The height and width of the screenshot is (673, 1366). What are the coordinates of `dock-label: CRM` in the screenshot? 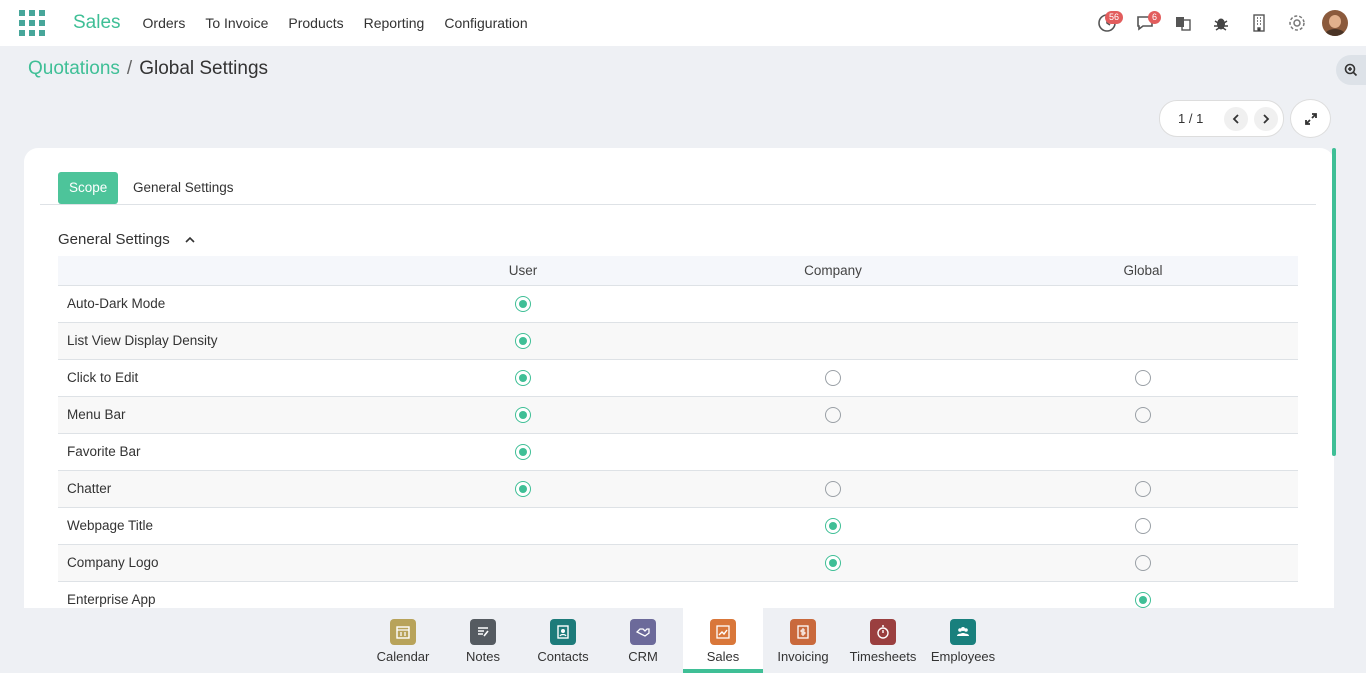 It's located at (643, 656).